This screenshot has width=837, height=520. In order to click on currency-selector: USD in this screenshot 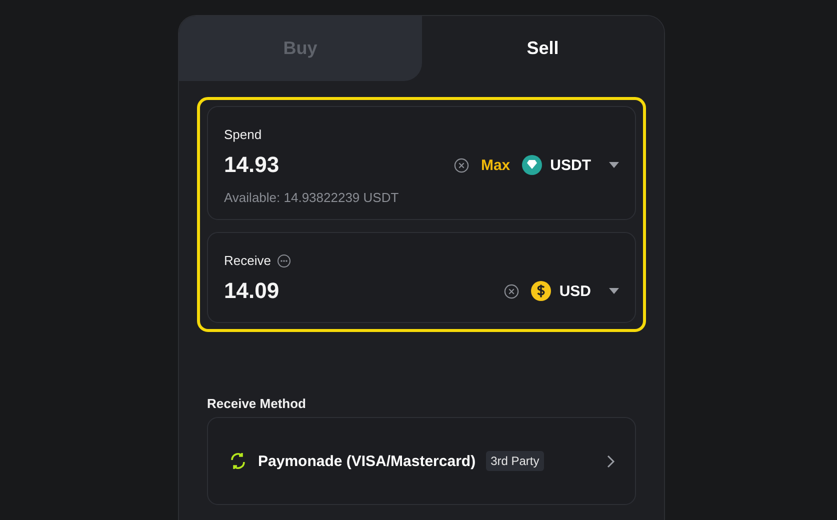, I will do `click(575, 291)`.